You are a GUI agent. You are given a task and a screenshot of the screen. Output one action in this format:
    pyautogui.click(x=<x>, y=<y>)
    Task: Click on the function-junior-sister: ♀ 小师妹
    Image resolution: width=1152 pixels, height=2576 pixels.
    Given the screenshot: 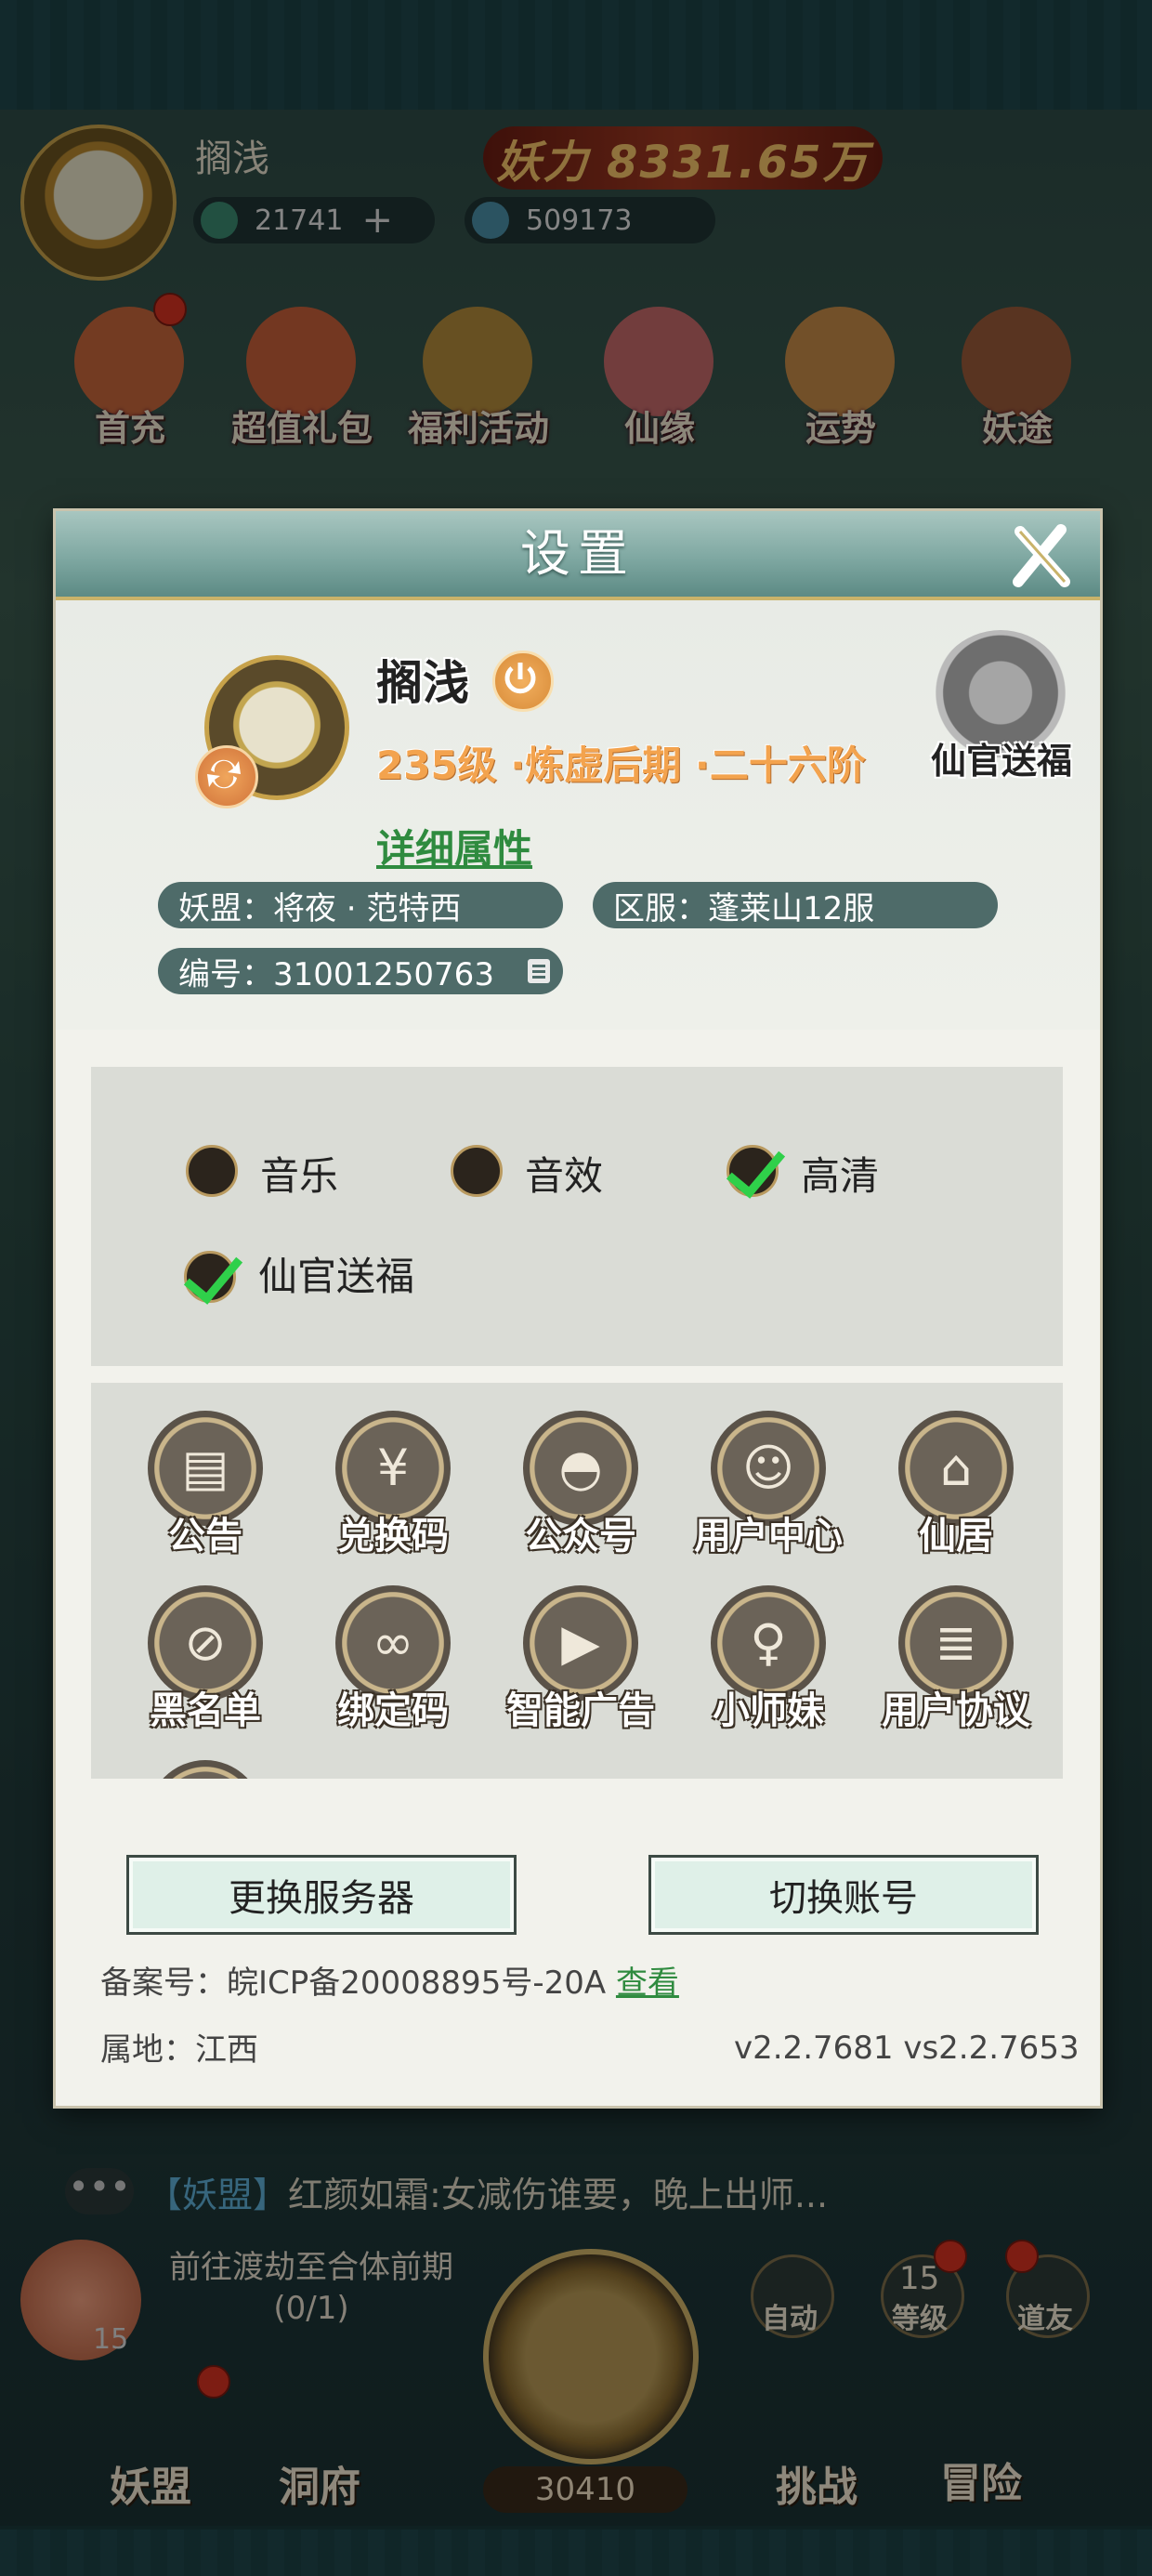 What is the action you would take?
    pyautogui.click(x=768, y=1678)
    